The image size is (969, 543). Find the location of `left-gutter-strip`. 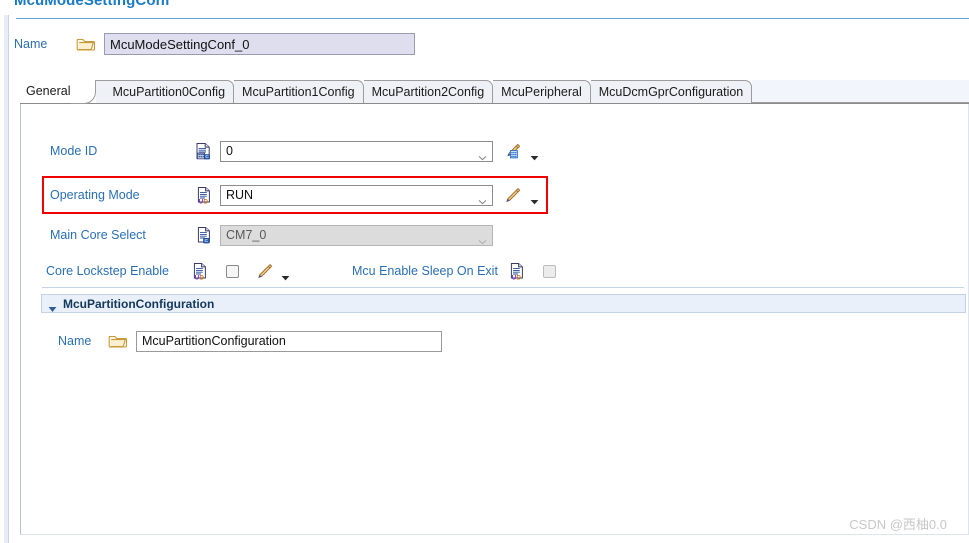

left-gutter-strip is located at coordinates (6, 279).